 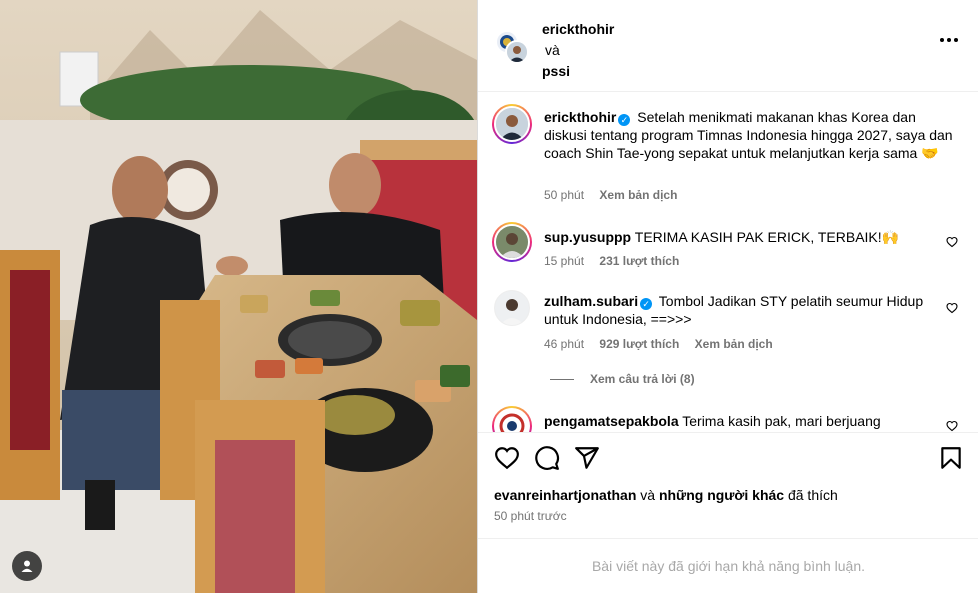 I want to click on comment-icon, so click(x=547, y=458).